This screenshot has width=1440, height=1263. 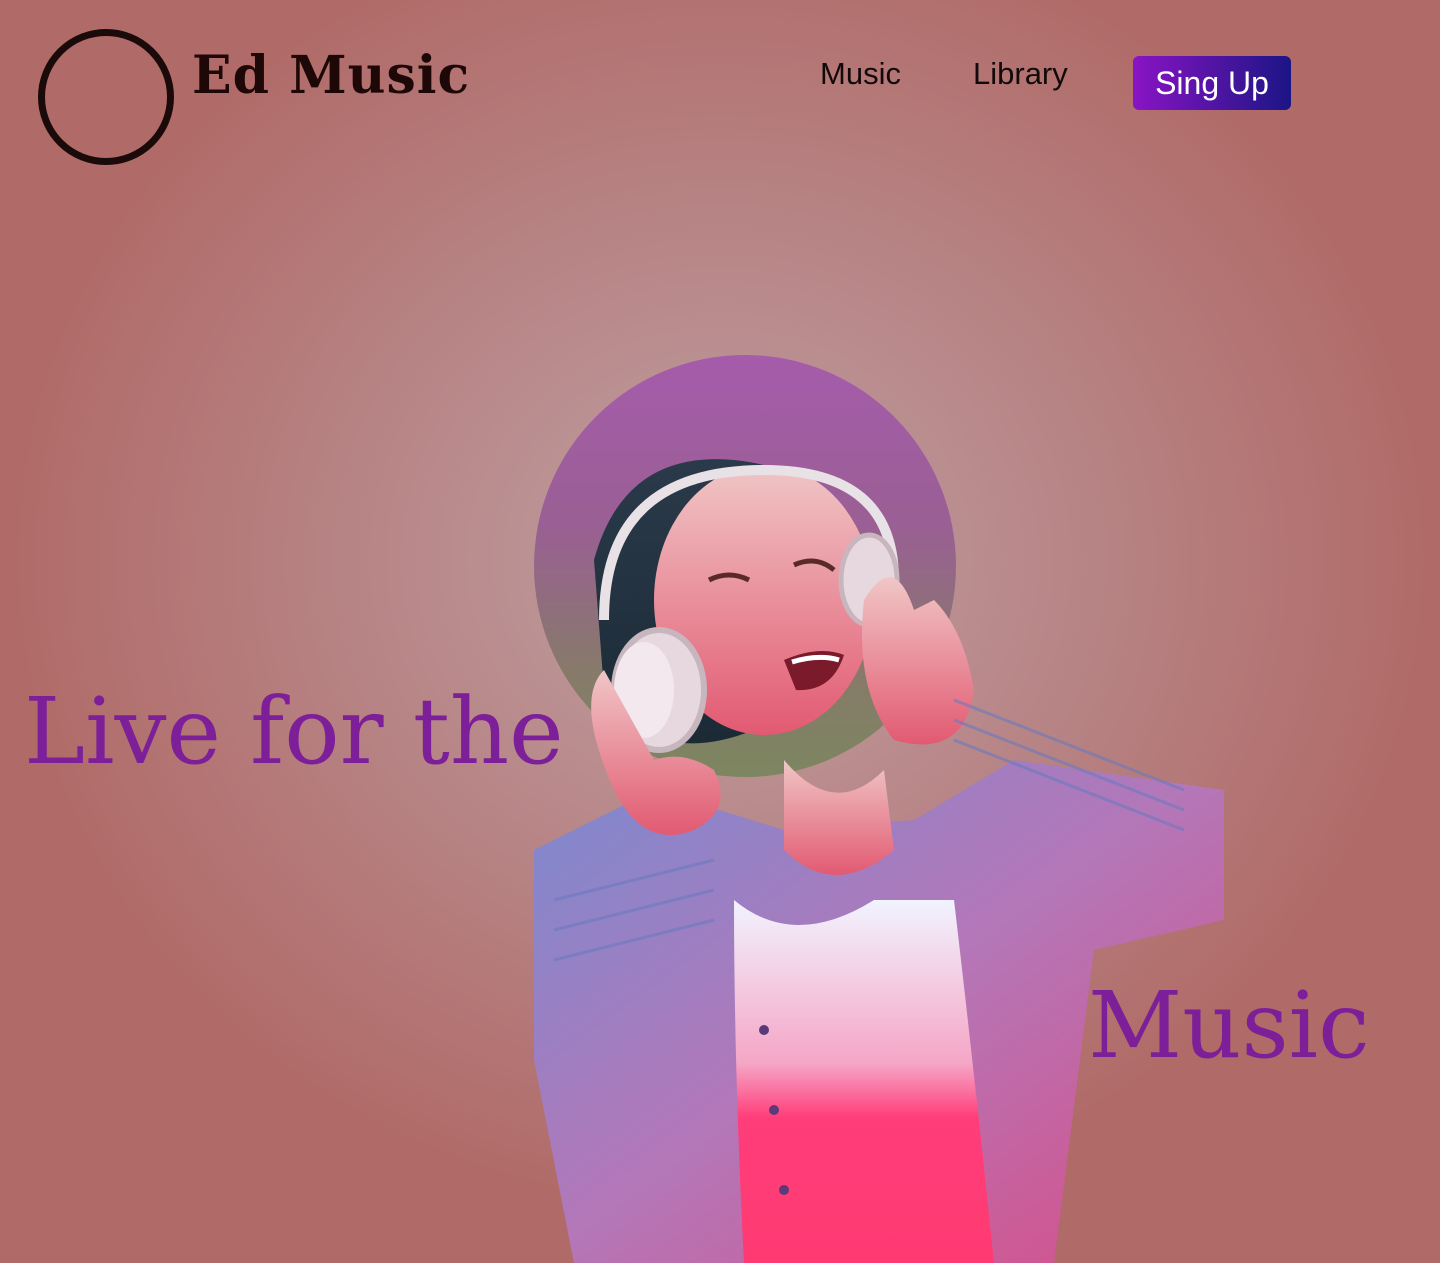 What do you see at coordinates (1212, 83) in the screenshot?
I see `signup-button: Sing Up` at bounding box center [1212, 83].